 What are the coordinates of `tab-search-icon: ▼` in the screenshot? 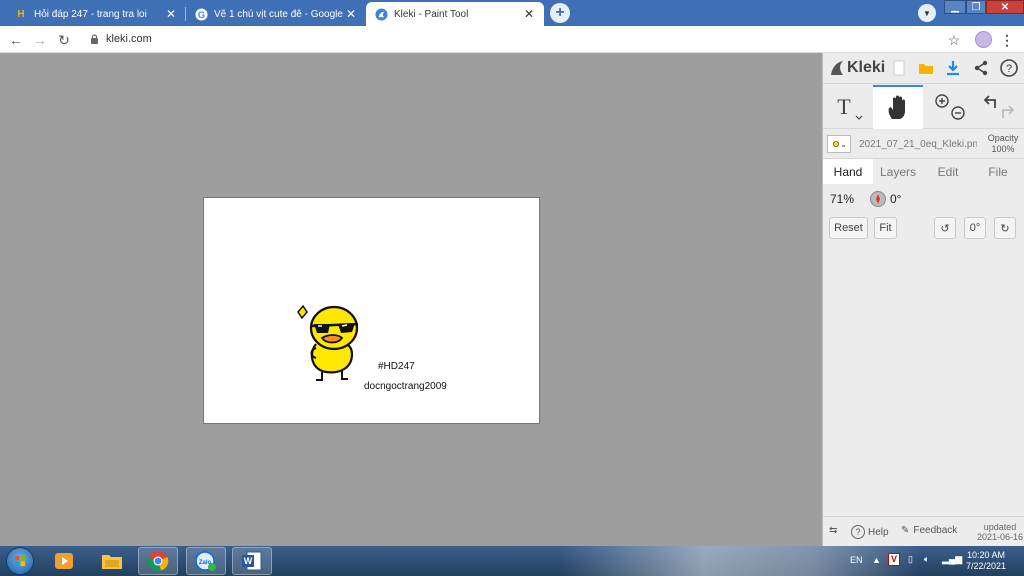 It's located at (927, 13).